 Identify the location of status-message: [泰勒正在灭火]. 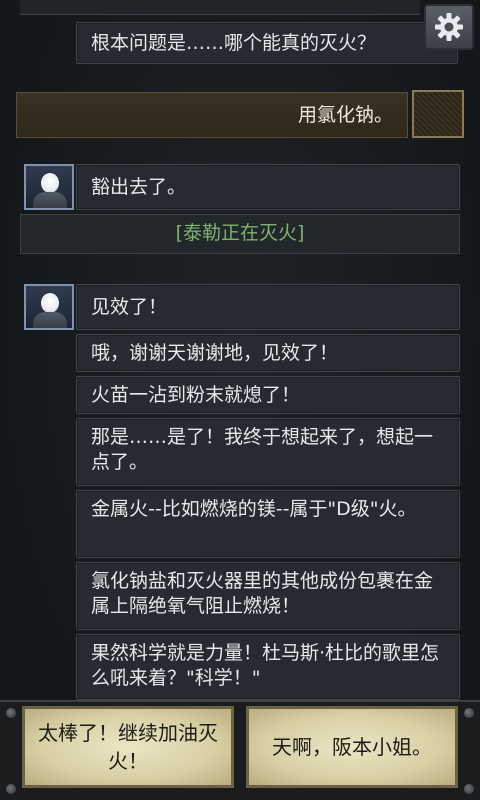
(240, 234).